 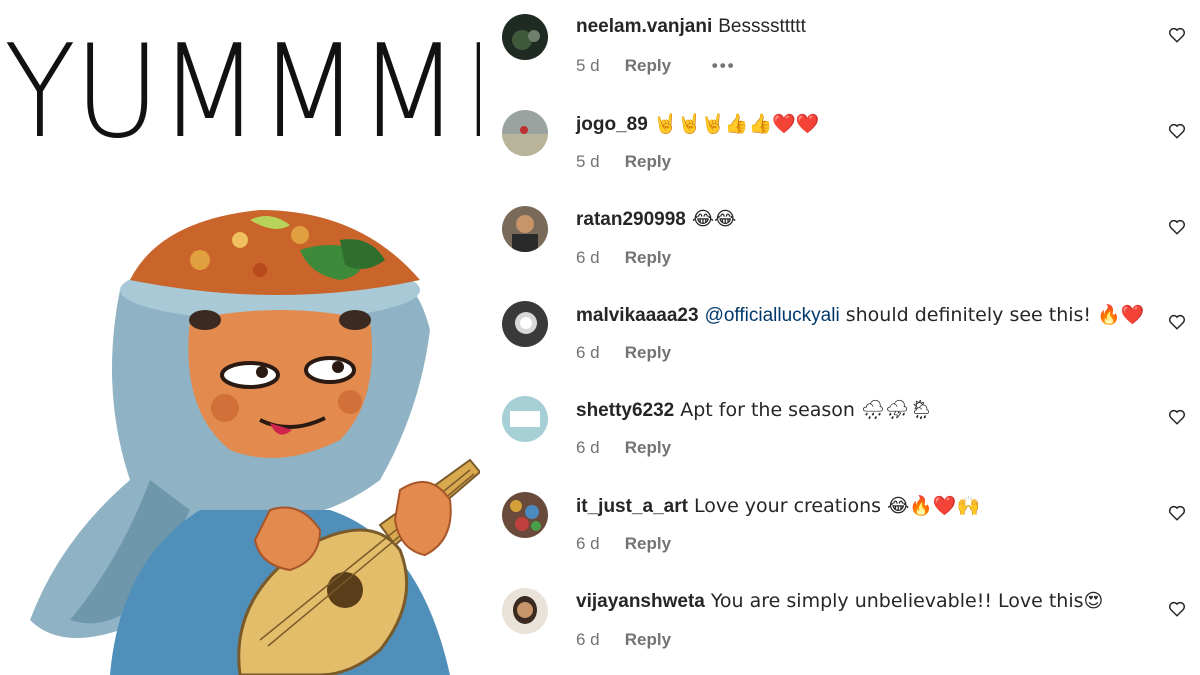 What do you see at coordinates (422, 519) in the screenshot?
I see `right-hand` at bounding box center [422, 519].